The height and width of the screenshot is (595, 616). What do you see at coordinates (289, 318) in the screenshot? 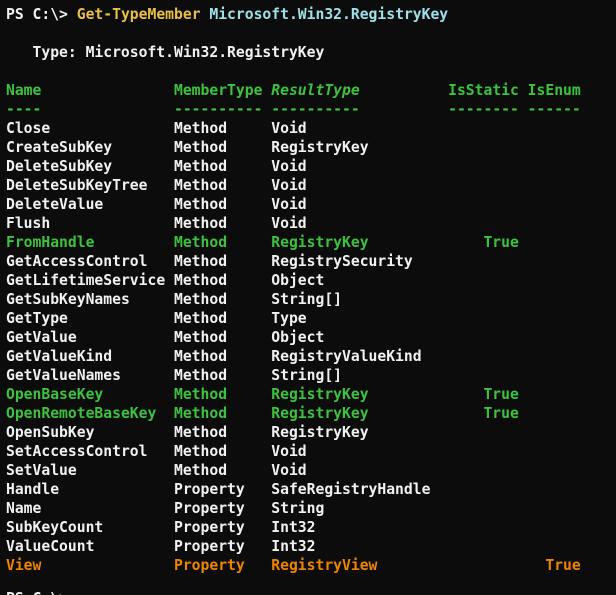
I see `cell-result-type: Type` at bounding box center [289, 318].